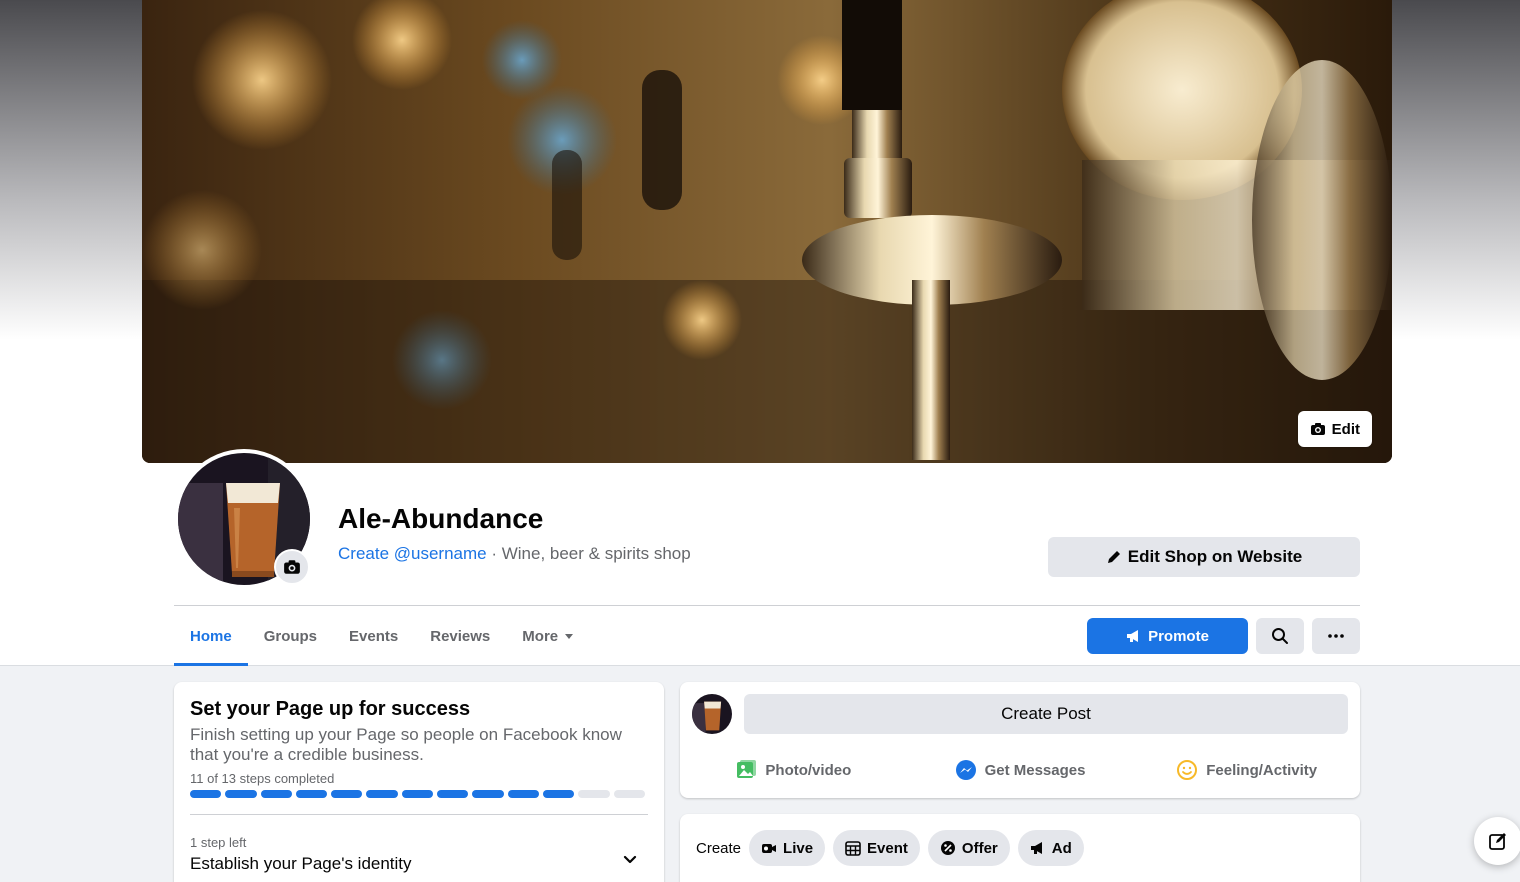 This screenshot has width=1520, height=882. Describe the element at coordinates (719, 848) in the screenshot. I see `create-label: Create` at that location.